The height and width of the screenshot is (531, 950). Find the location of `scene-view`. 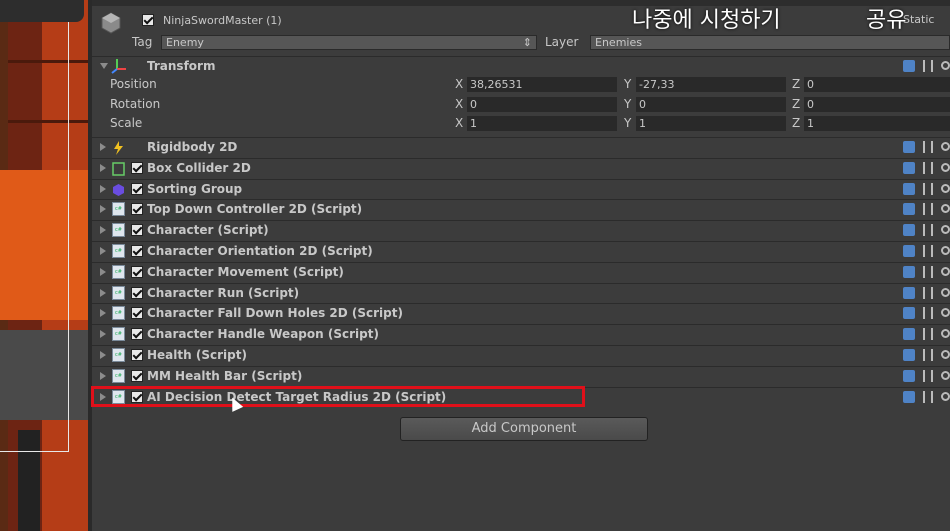

scene-view is located at coordinates (46, 265).